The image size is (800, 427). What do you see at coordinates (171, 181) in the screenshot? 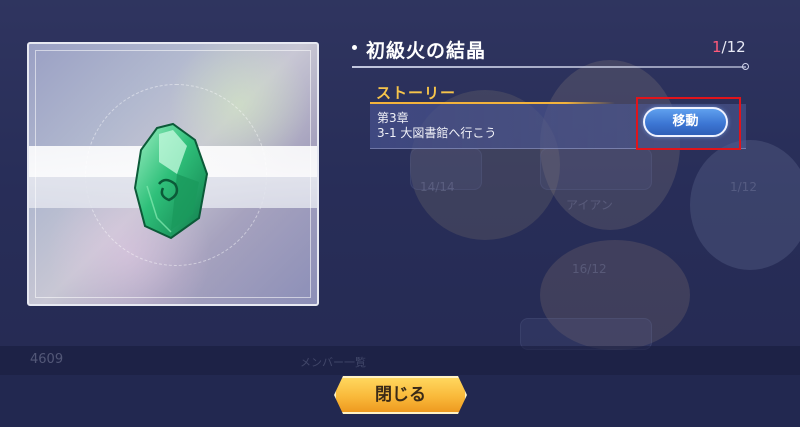
I see `green-crystal-icon` at bounding box center [171, 181].